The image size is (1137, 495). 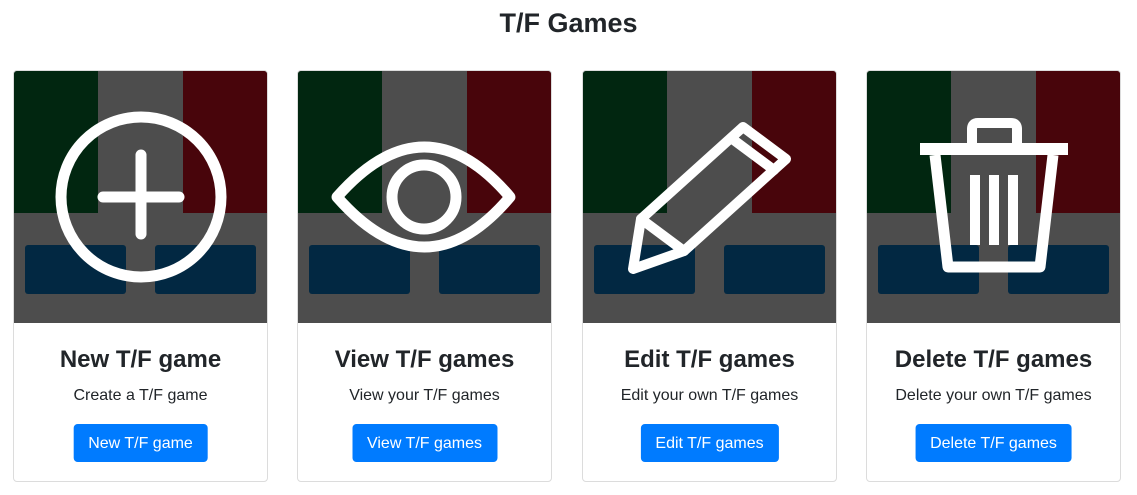 I want to click on card-image-view, so click(x=424, y=197).